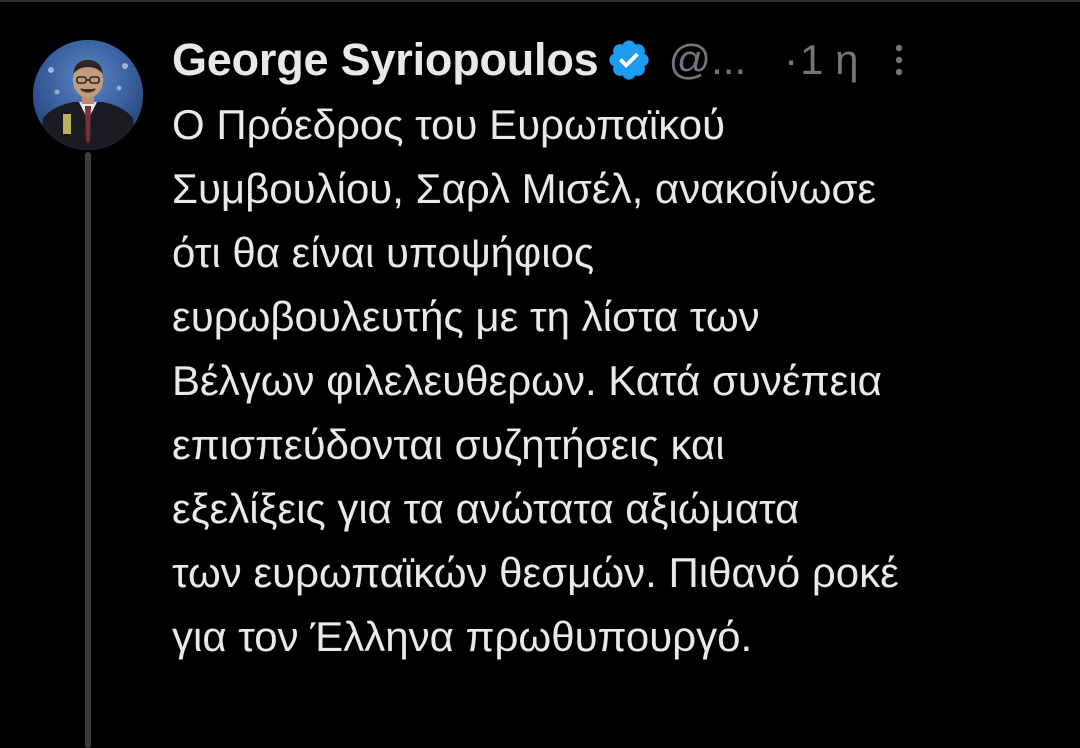  I want to click on top-divider, so click(540, 1).